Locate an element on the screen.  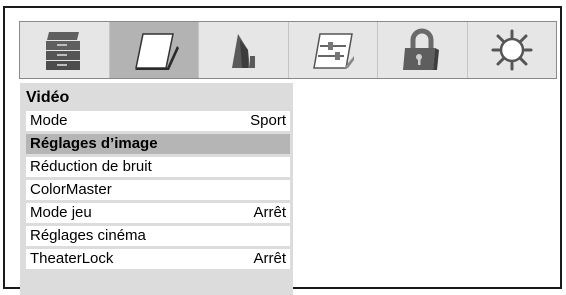
menu-item-theaterlock: TheaterLock Arrêt is located at coordinates (158, 259).